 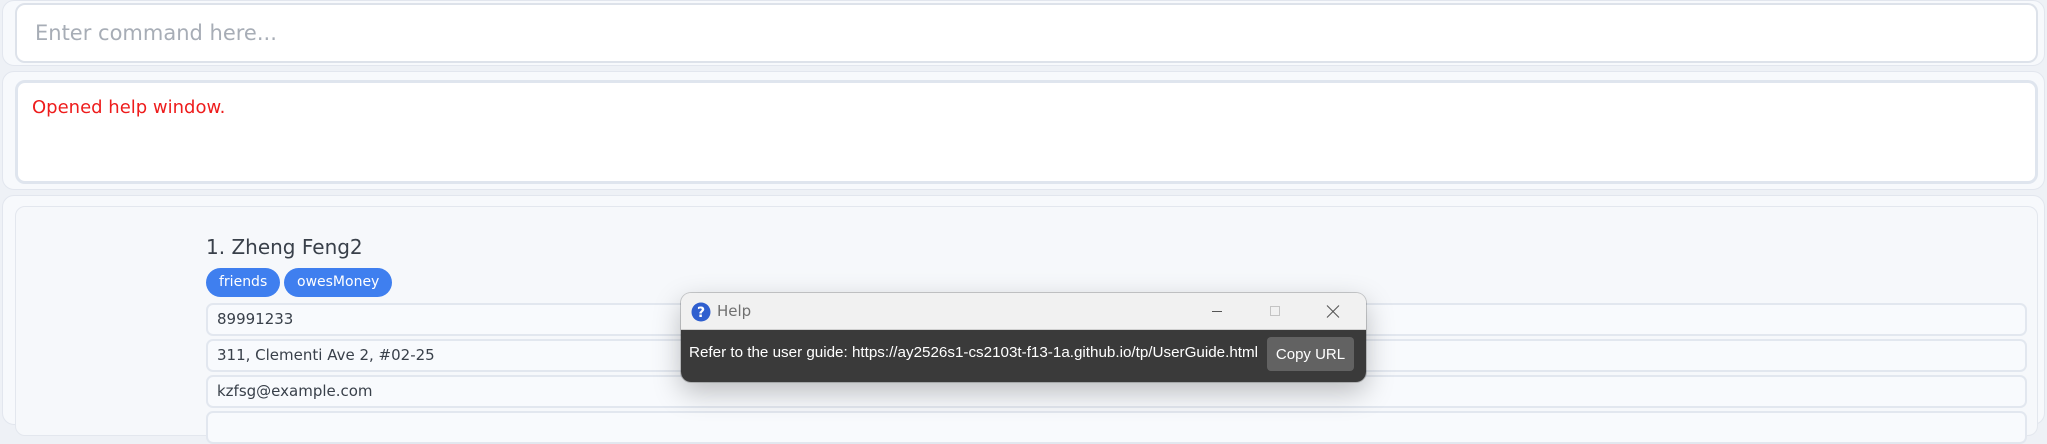 I want to click on minimize-icon, so click(x=1217, y=311).